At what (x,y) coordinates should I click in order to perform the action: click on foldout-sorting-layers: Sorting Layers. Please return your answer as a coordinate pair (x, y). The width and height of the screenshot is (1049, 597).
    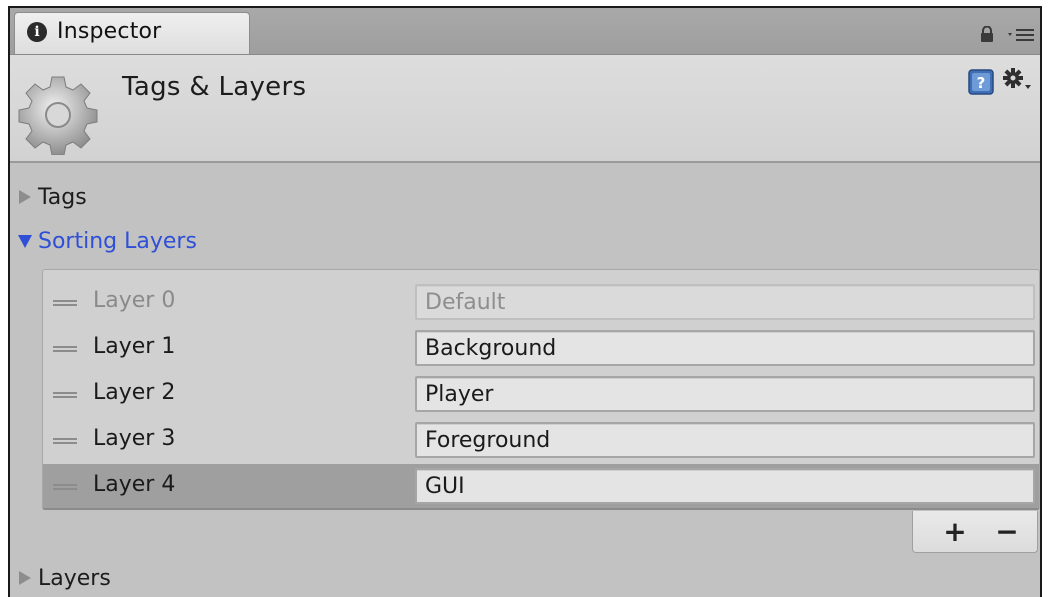
    Looking at the image, I should click on (106, 241).